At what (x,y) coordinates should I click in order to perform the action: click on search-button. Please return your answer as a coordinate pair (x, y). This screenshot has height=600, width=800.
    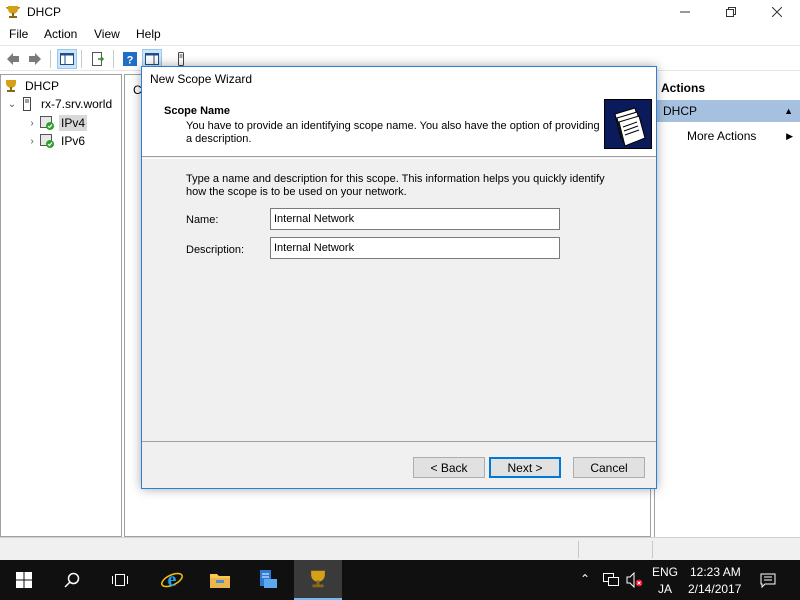
    Looking at the image, I should click on (72, 580).